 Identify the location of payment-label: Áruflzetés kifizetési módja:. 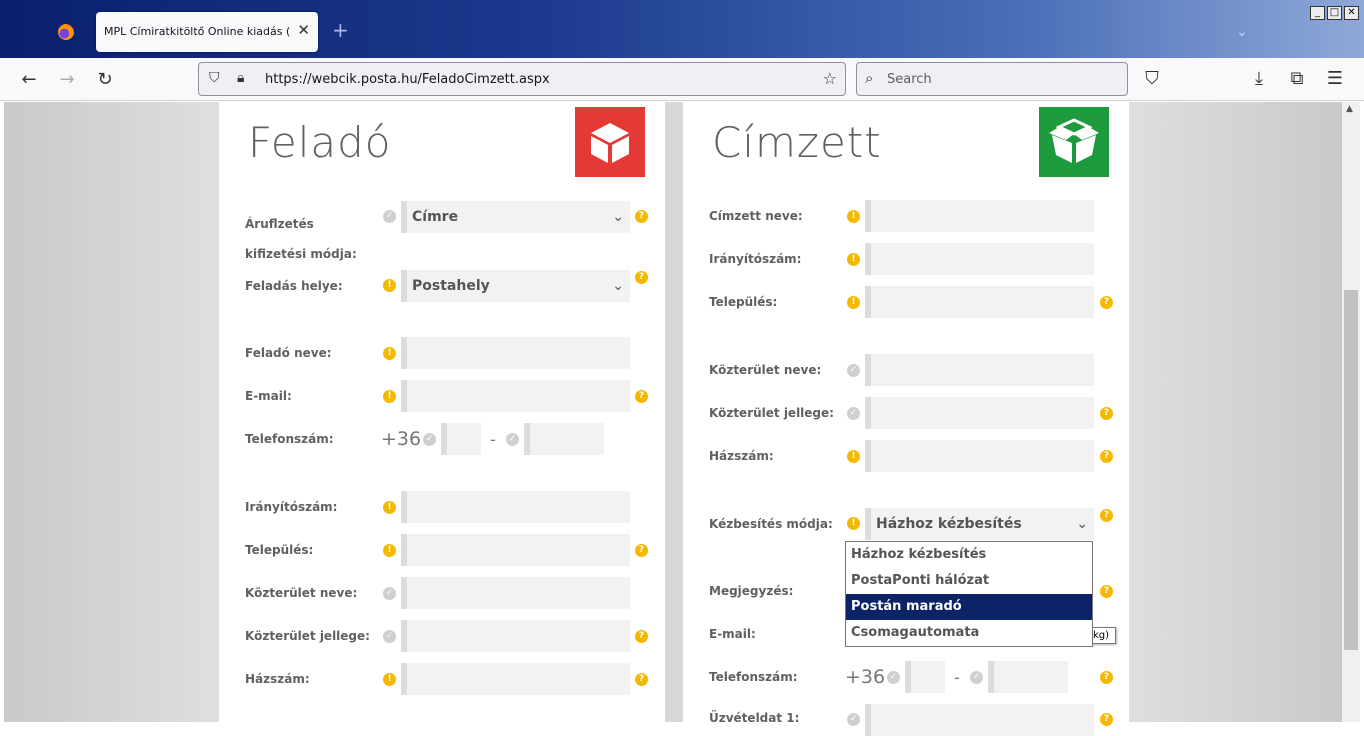
(301, 239).